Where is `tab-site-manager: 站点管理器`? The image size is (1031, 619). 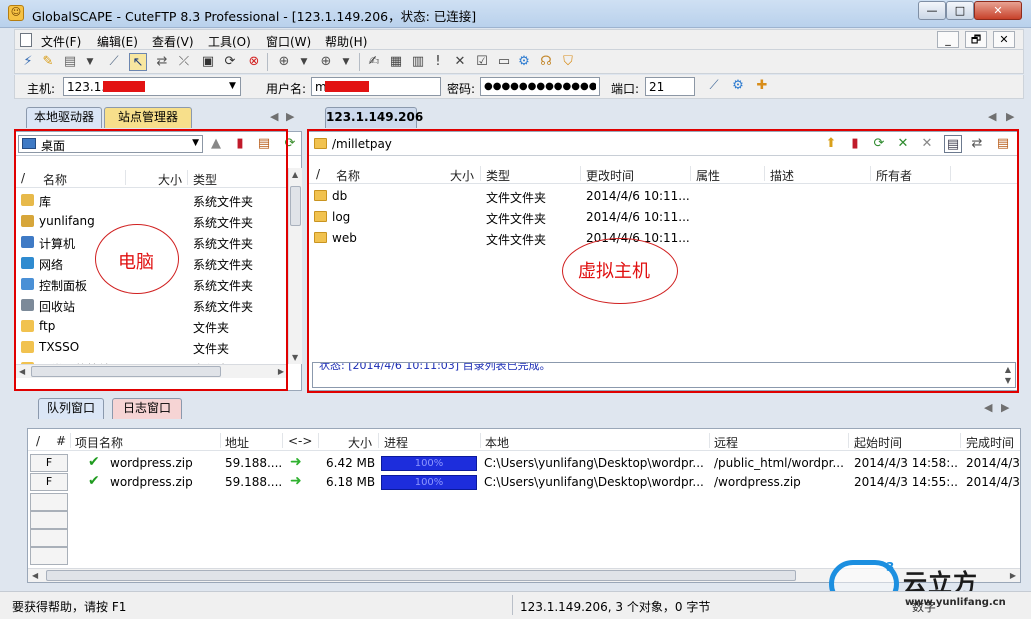 tab-site-manager: 站点管理器 is located at coordinates (148, 117).